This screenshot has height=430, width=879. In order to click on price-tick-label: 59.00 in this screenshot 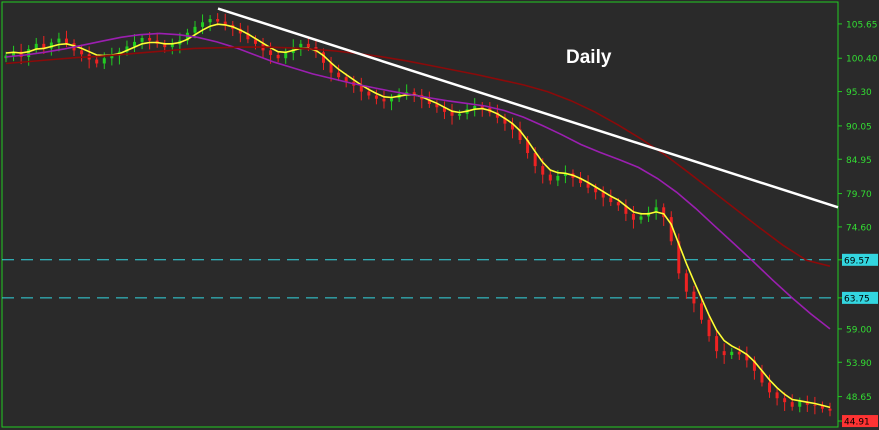, I will do `click(859, 330)`.